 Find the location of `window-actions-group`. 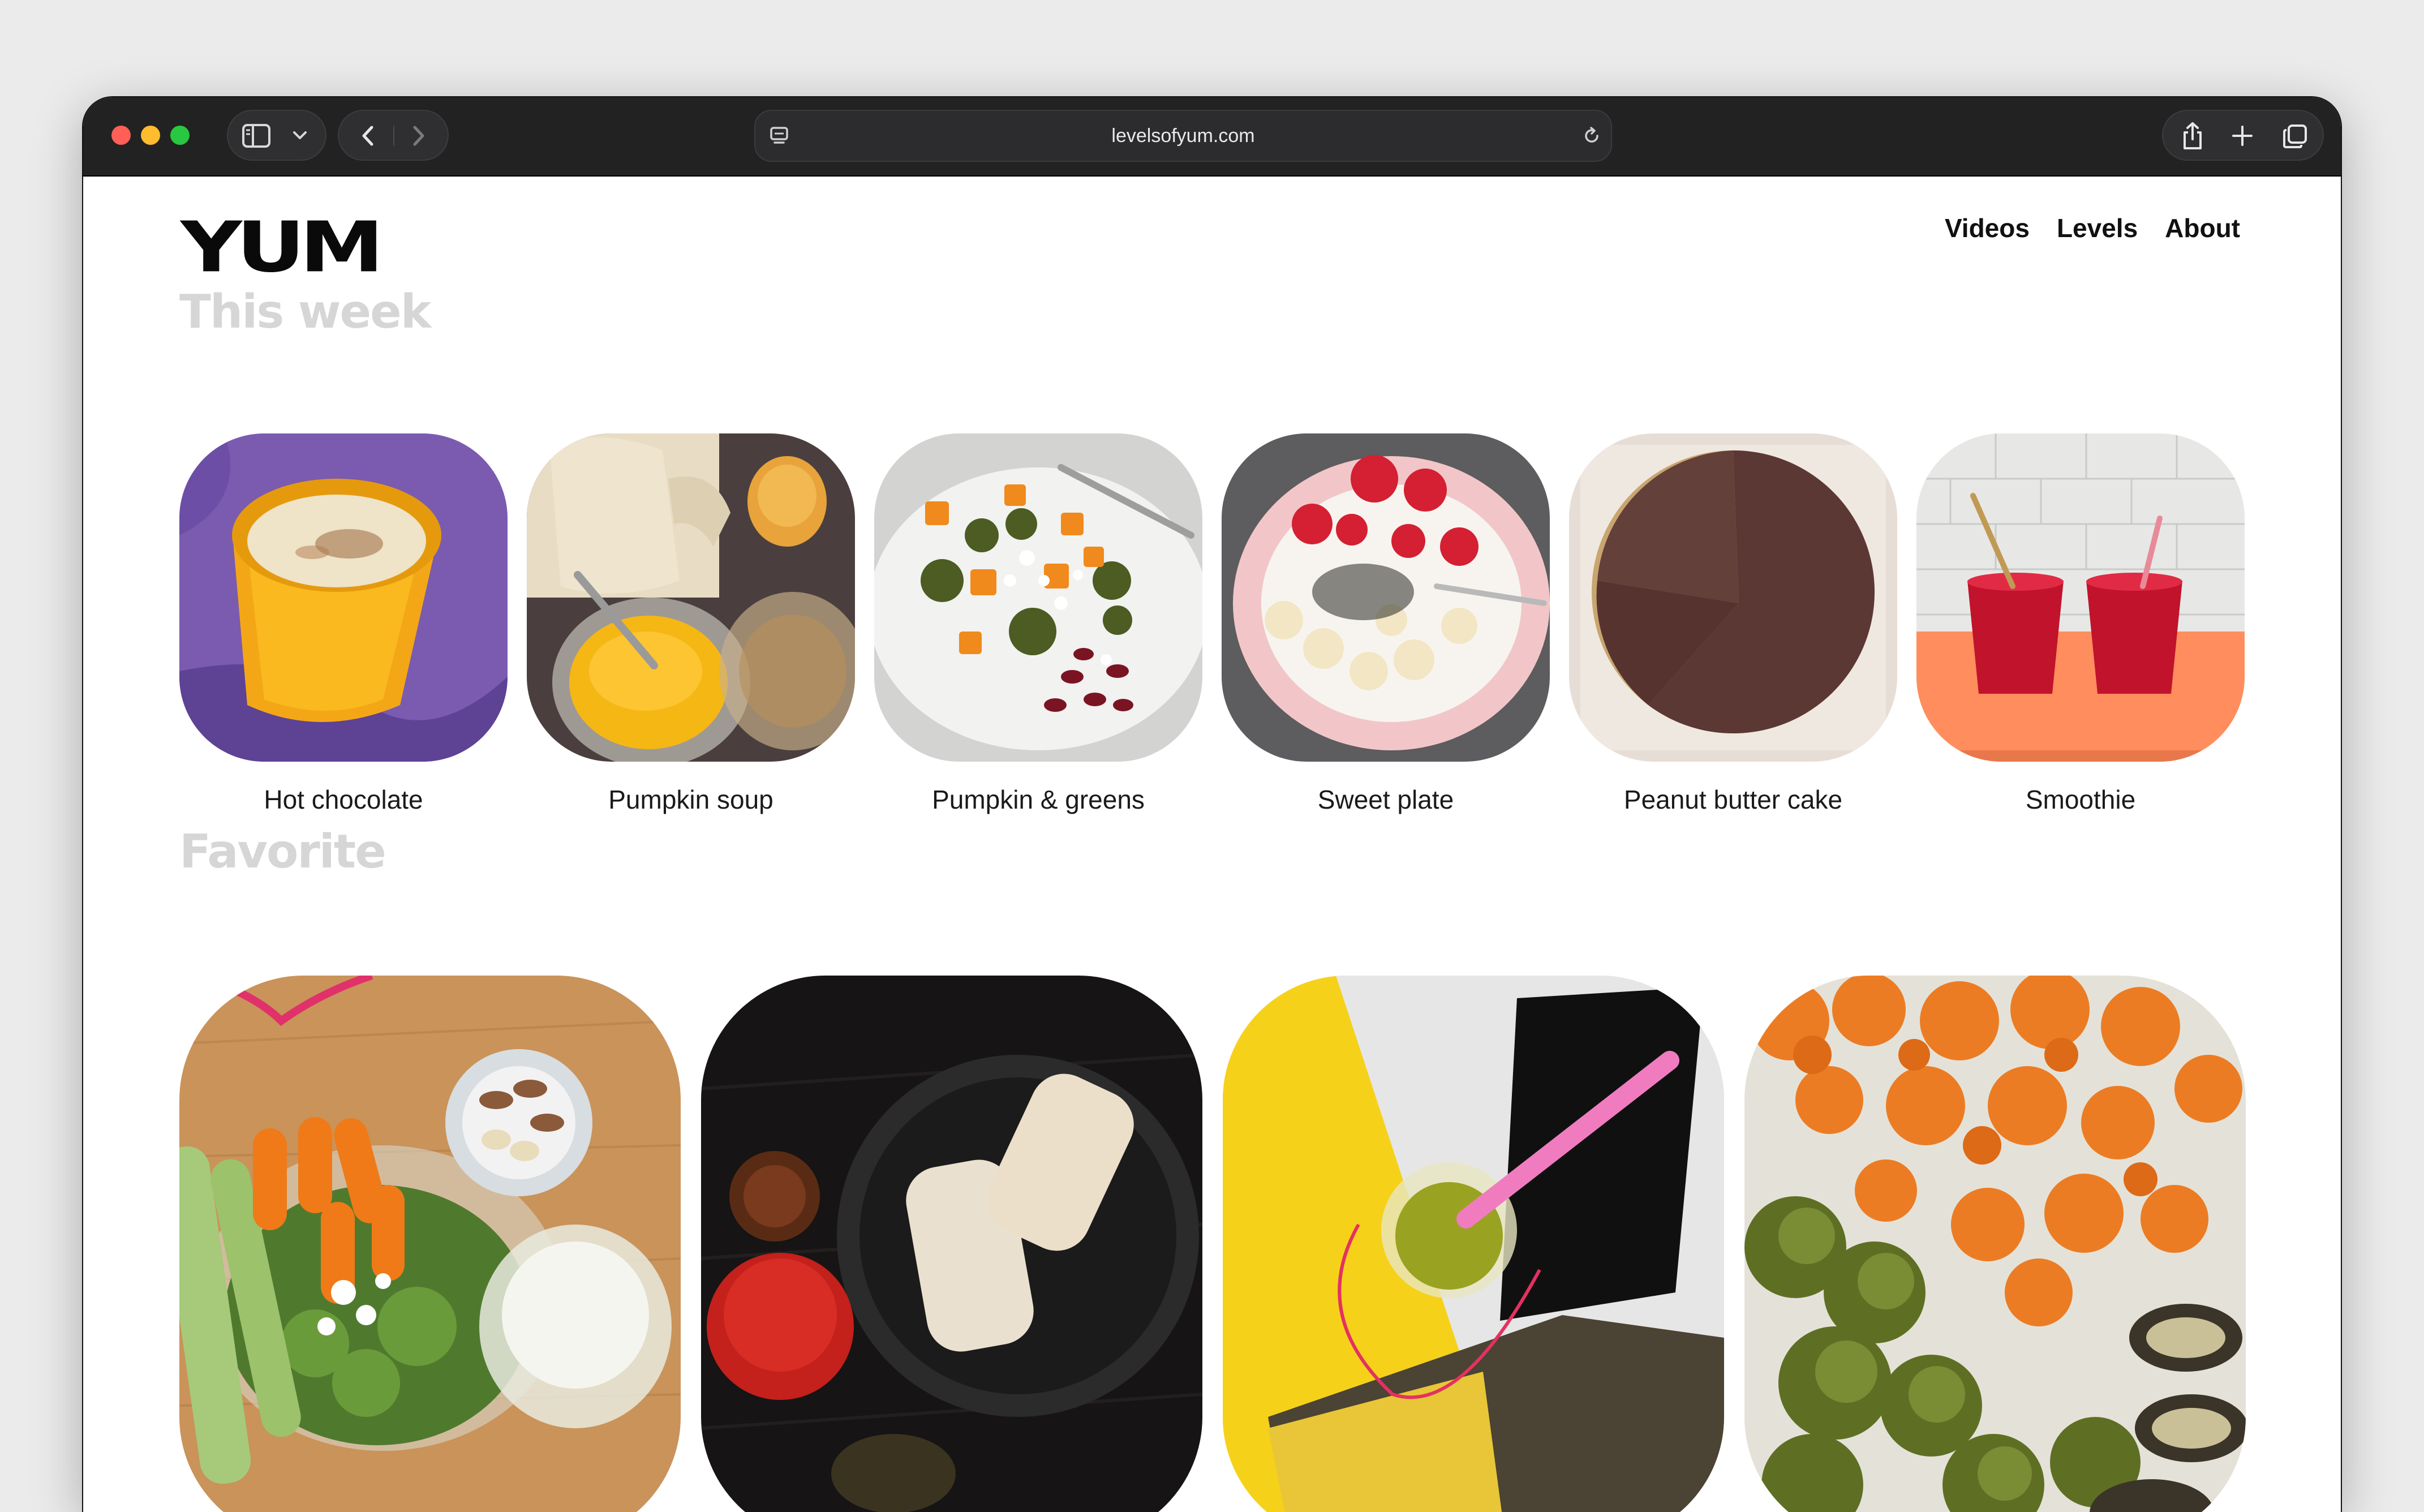

window-actions-group is located at coordinates (2243, 135).